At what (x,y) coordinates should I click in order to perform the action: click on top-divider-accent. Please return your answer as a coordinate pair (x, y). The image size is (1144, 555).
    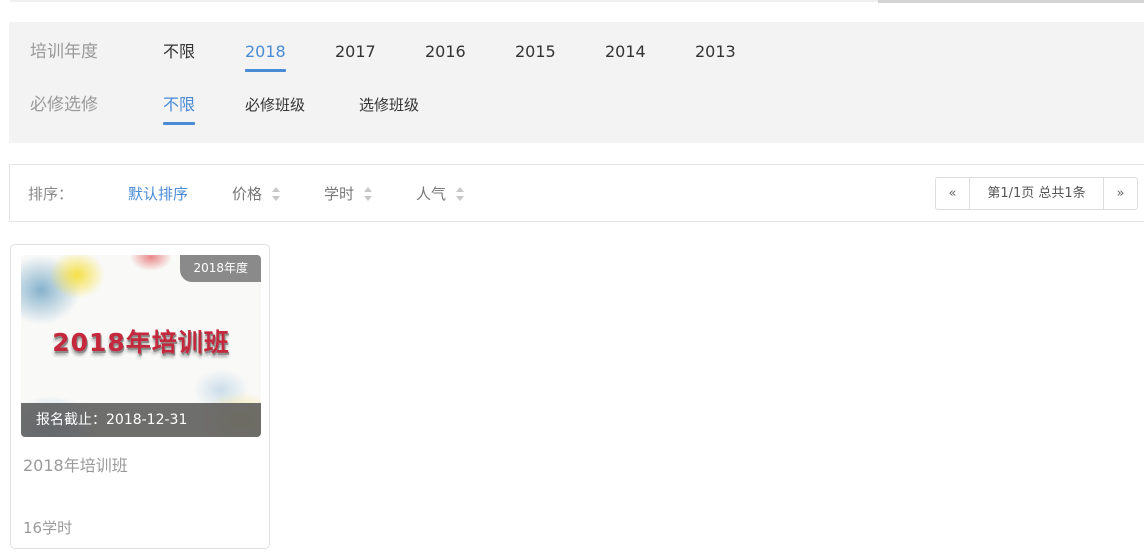
    Looking at the image, I should click on (1011, 1).